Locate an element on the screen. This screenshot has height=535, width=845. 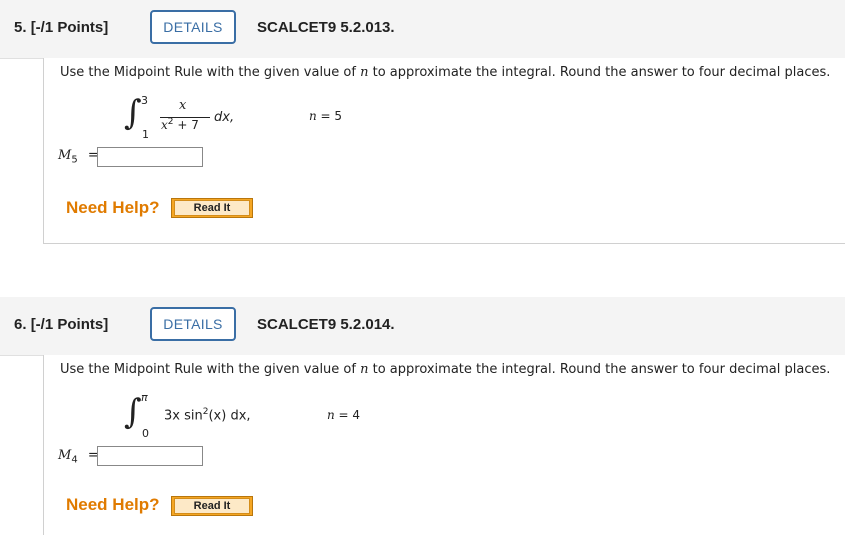
n-value: n = 5 is located at coordinates (325, 116).